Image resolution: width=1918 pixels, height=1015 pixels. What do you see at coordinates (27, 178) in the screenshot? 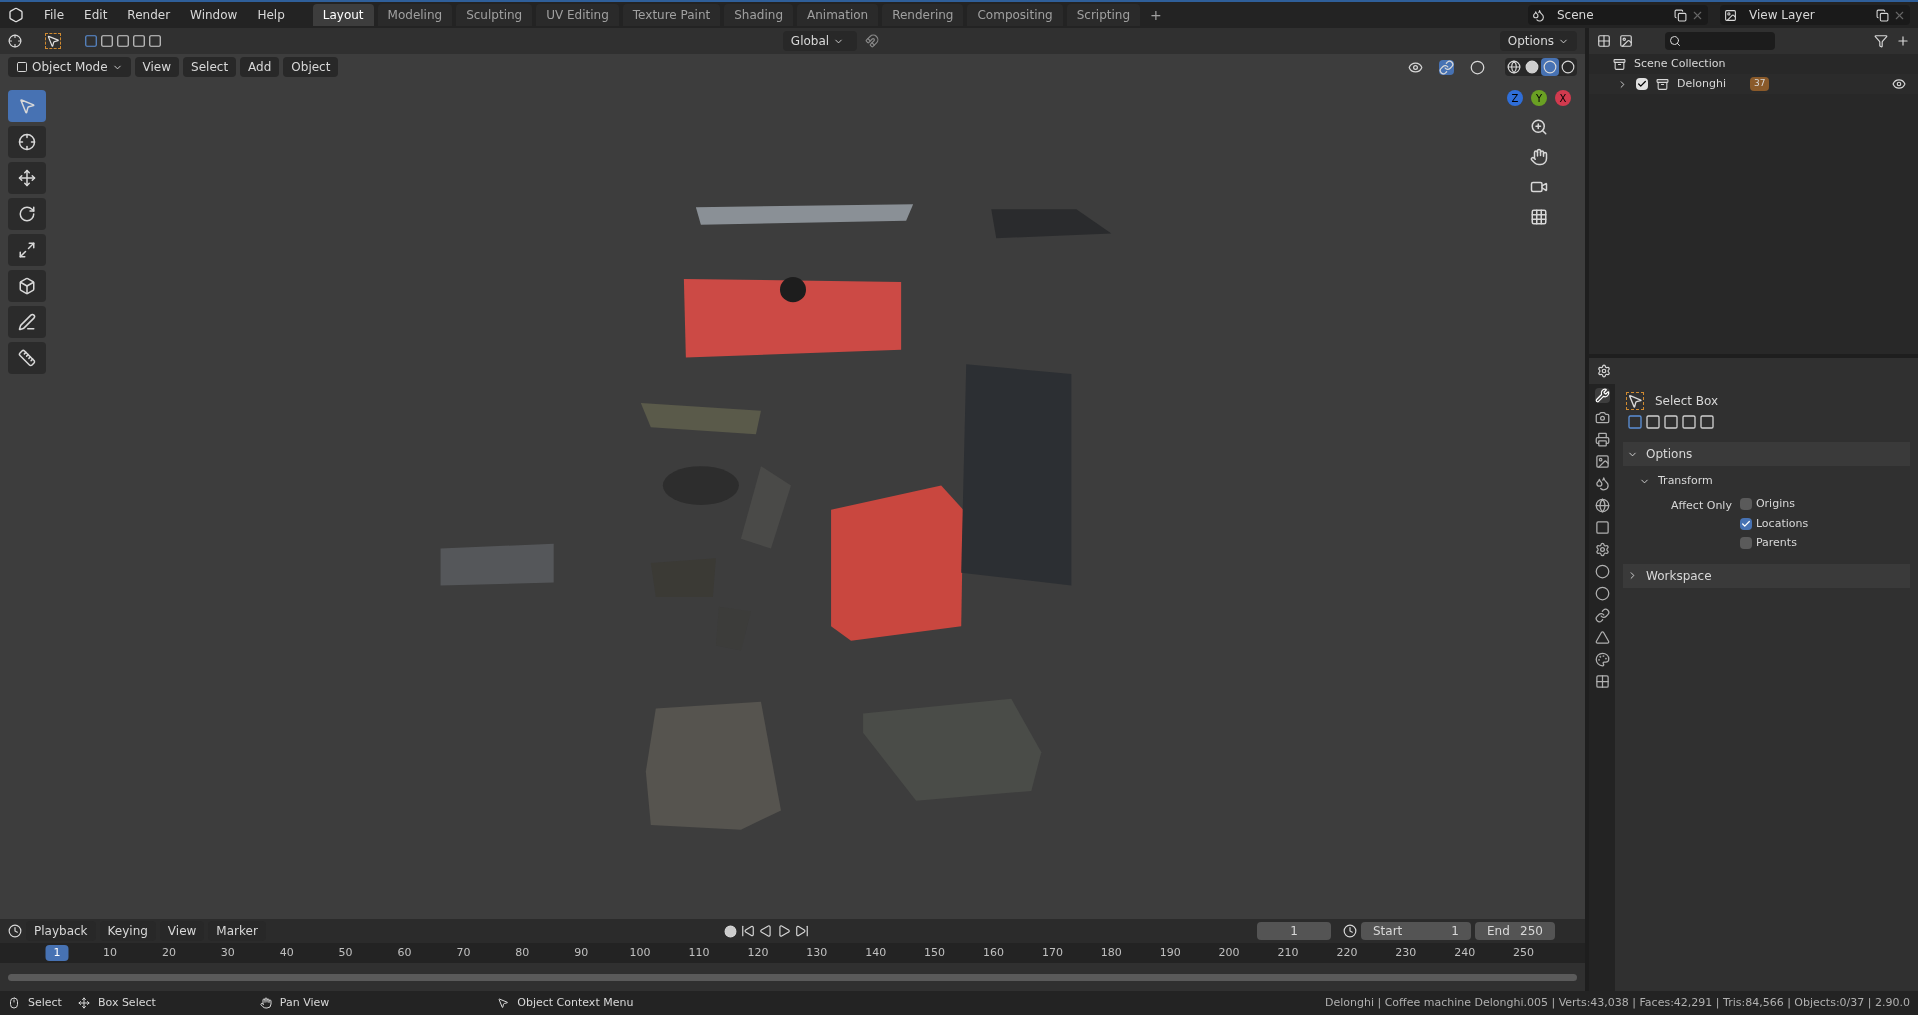
I see `move-tool-icon` at bounding box center [27, 178].